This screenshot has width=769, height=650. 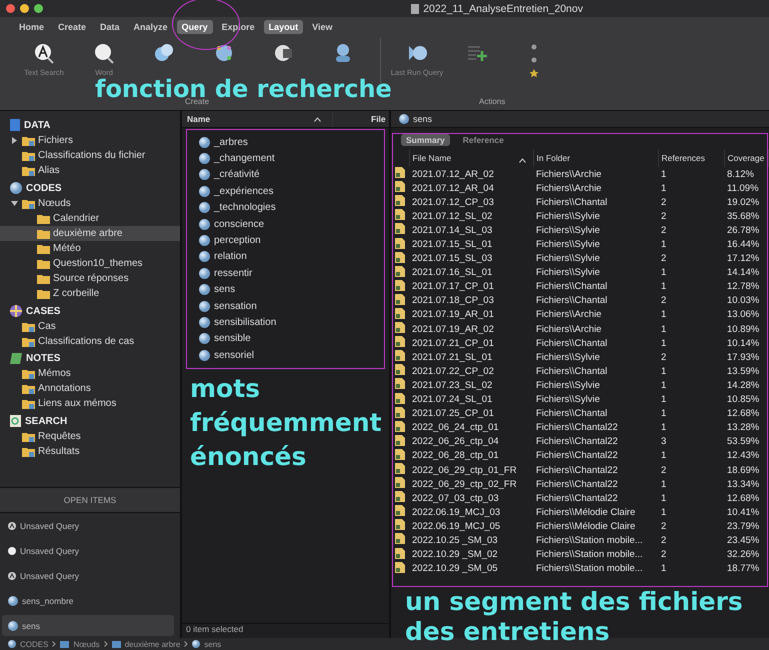 What do you see at coordinates (743, 188) in the screenshot?
I see `table-cell: 11.09%` at bounding box center [743, 188].